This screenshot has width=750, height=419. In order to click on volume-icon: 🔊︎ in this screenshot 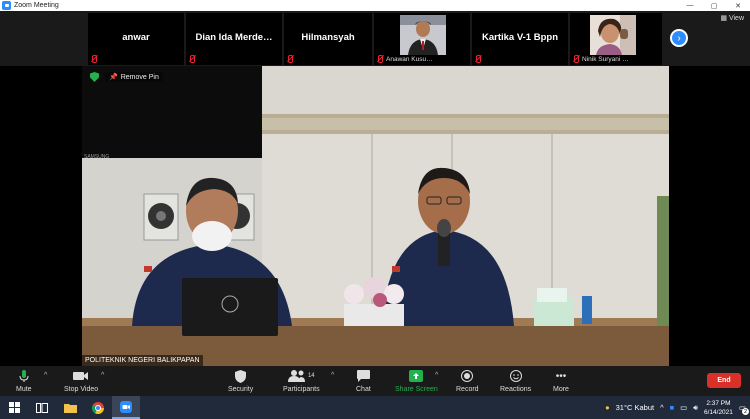, I will do `click(695, 408)`.